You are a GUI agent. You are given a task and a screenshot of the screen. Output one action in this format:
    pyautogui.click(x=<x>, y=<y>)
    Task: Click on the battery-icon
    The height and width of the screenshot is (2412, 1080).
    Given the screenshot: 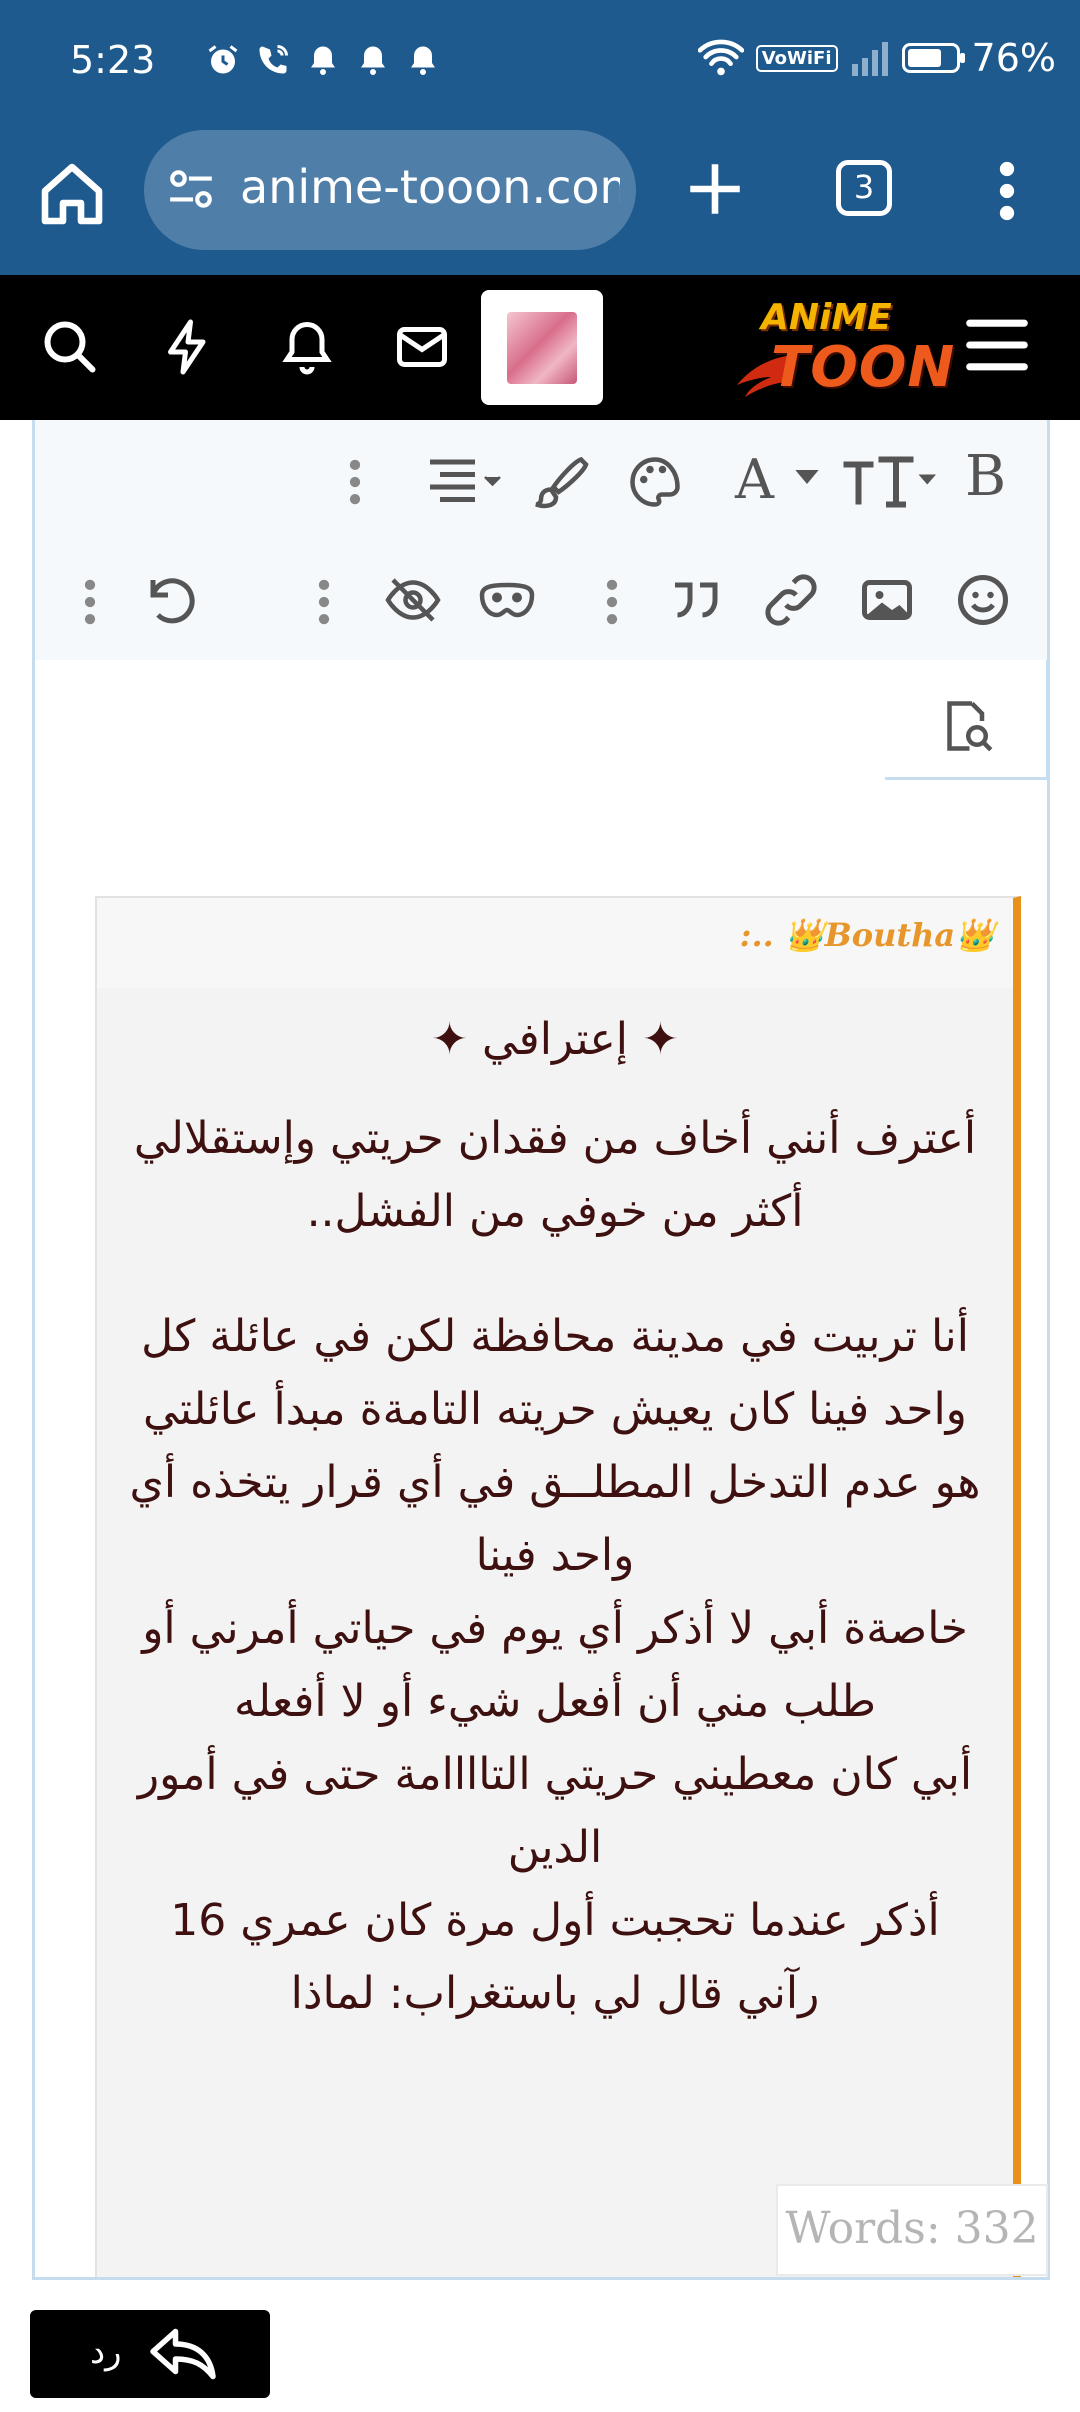 What is the action you would take?
    pyautogui.click(x=933, y=58)
    